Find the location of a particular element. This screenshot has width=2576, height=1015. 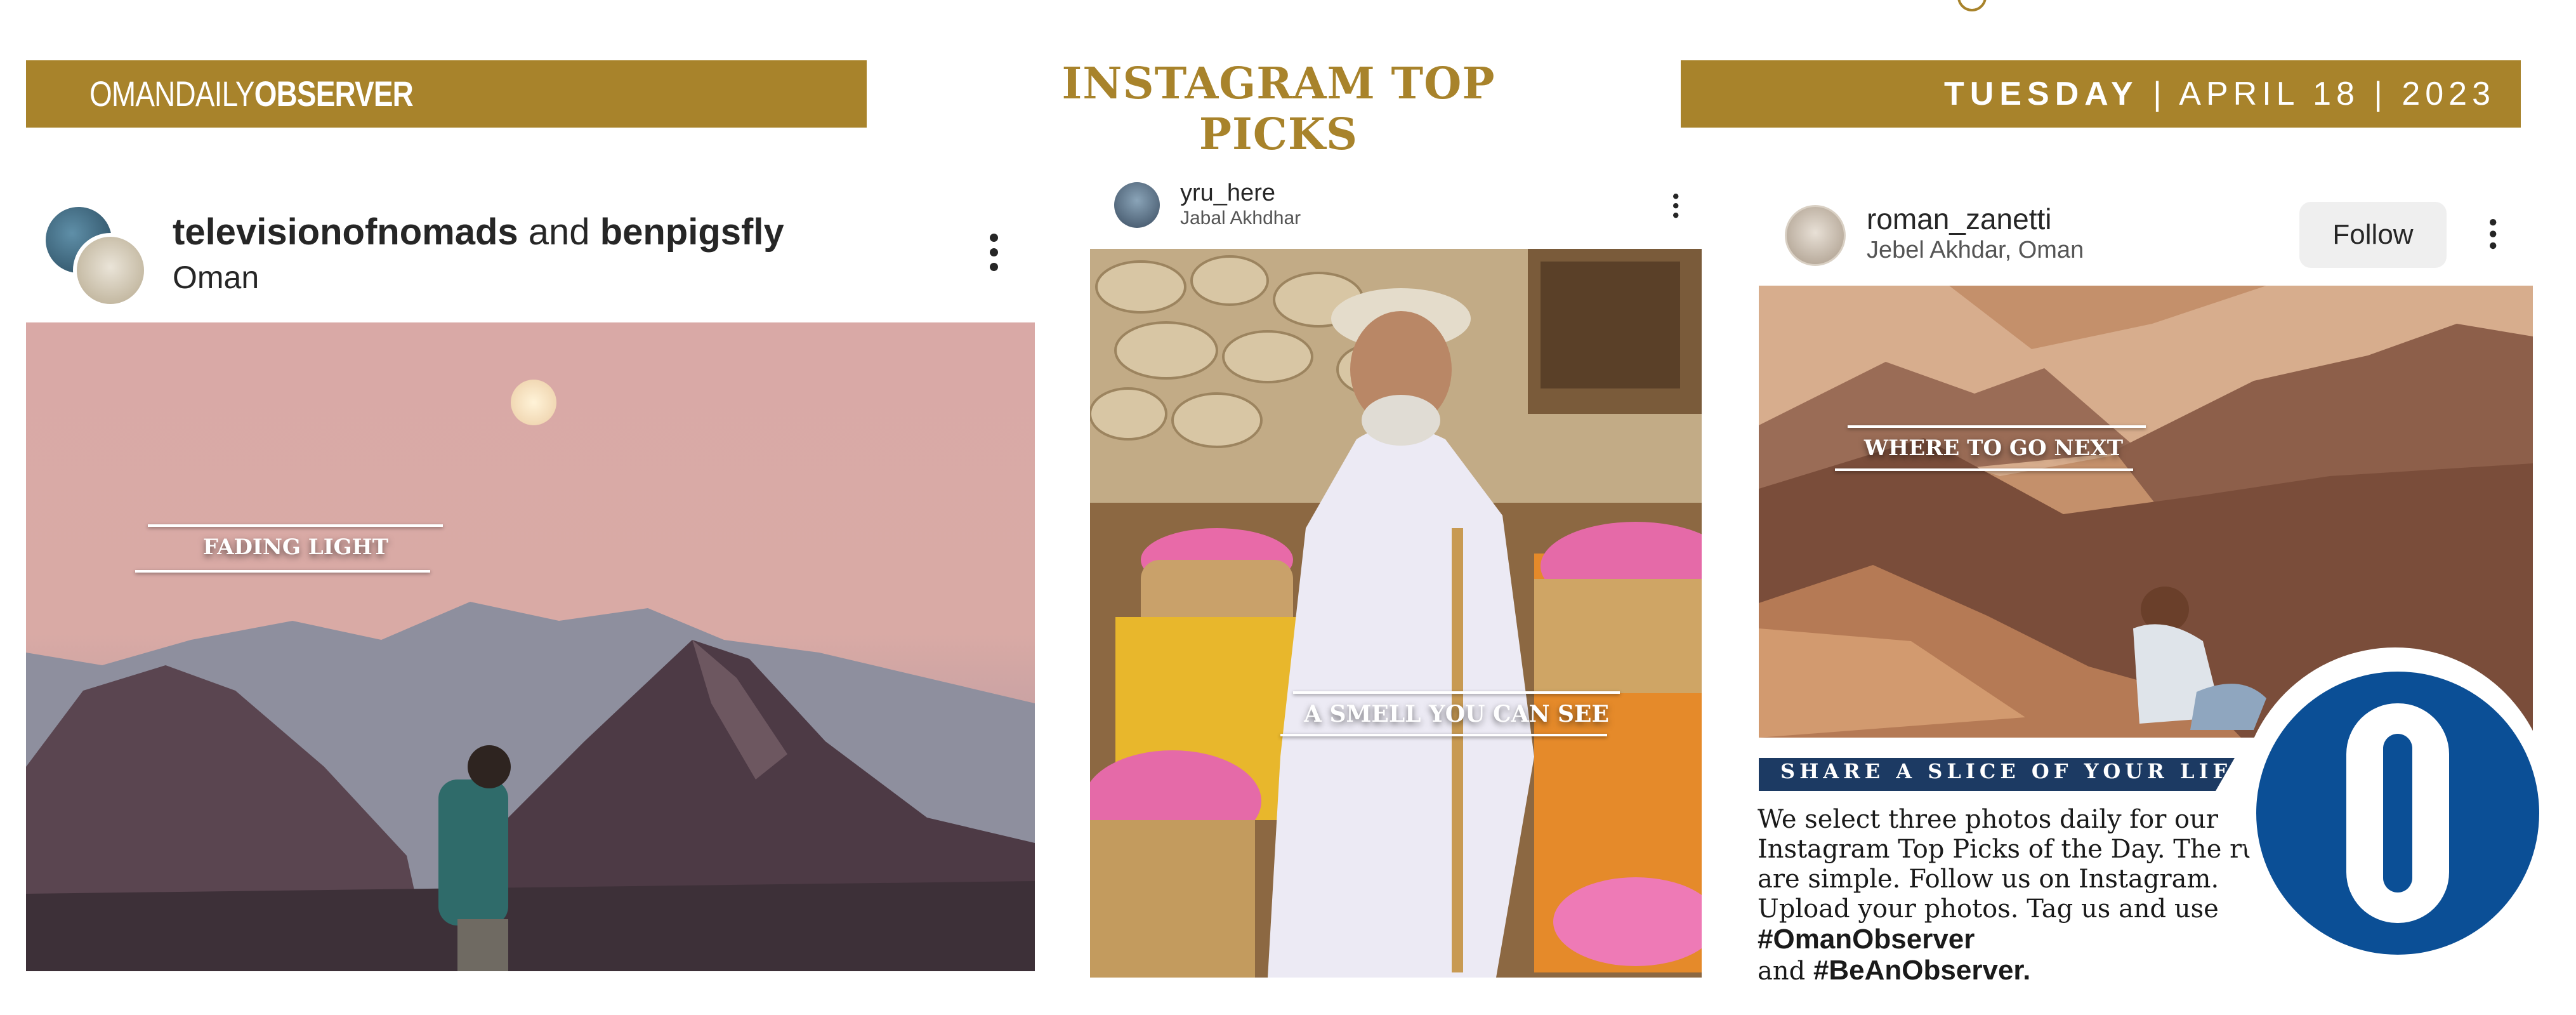

ornament-circle is located at coordinates (1972, 5).